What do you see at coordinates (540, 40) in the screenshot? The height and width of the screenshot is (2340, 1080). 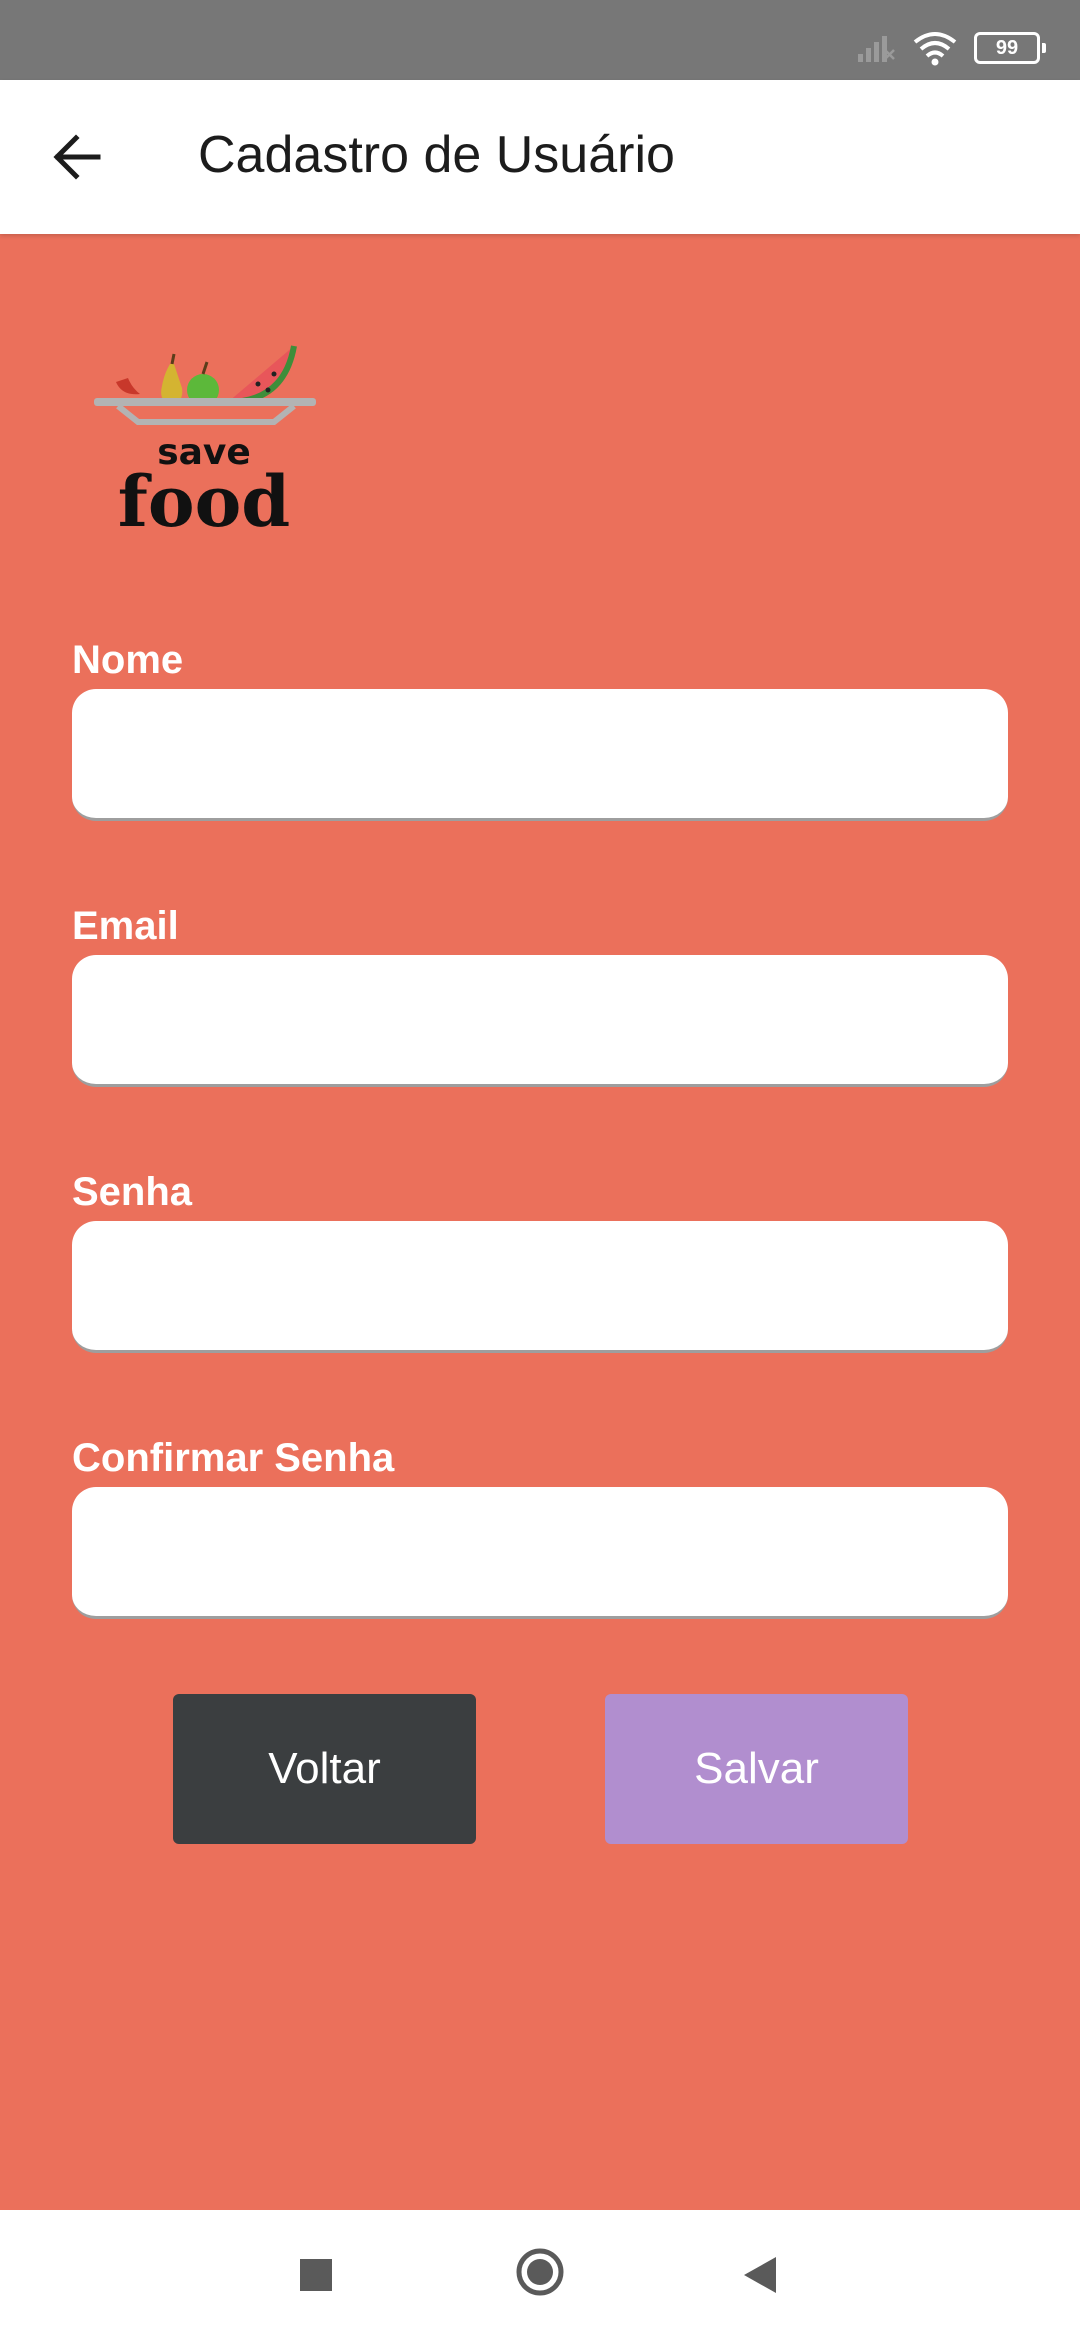 I see `status-bar: 99` at bounding box center [540, 40].